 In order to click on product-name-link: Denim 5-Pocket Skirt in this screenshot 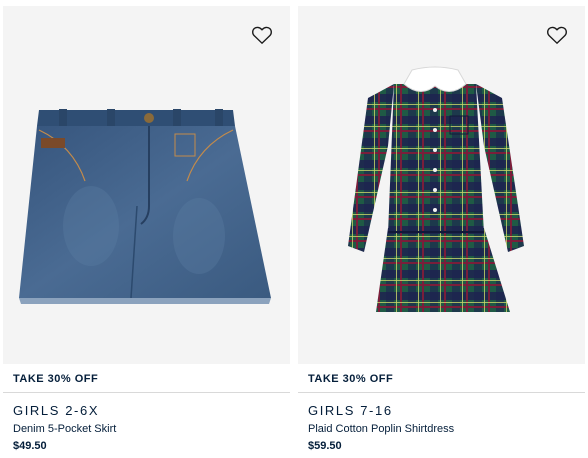, I will do `click(64, 429)`.